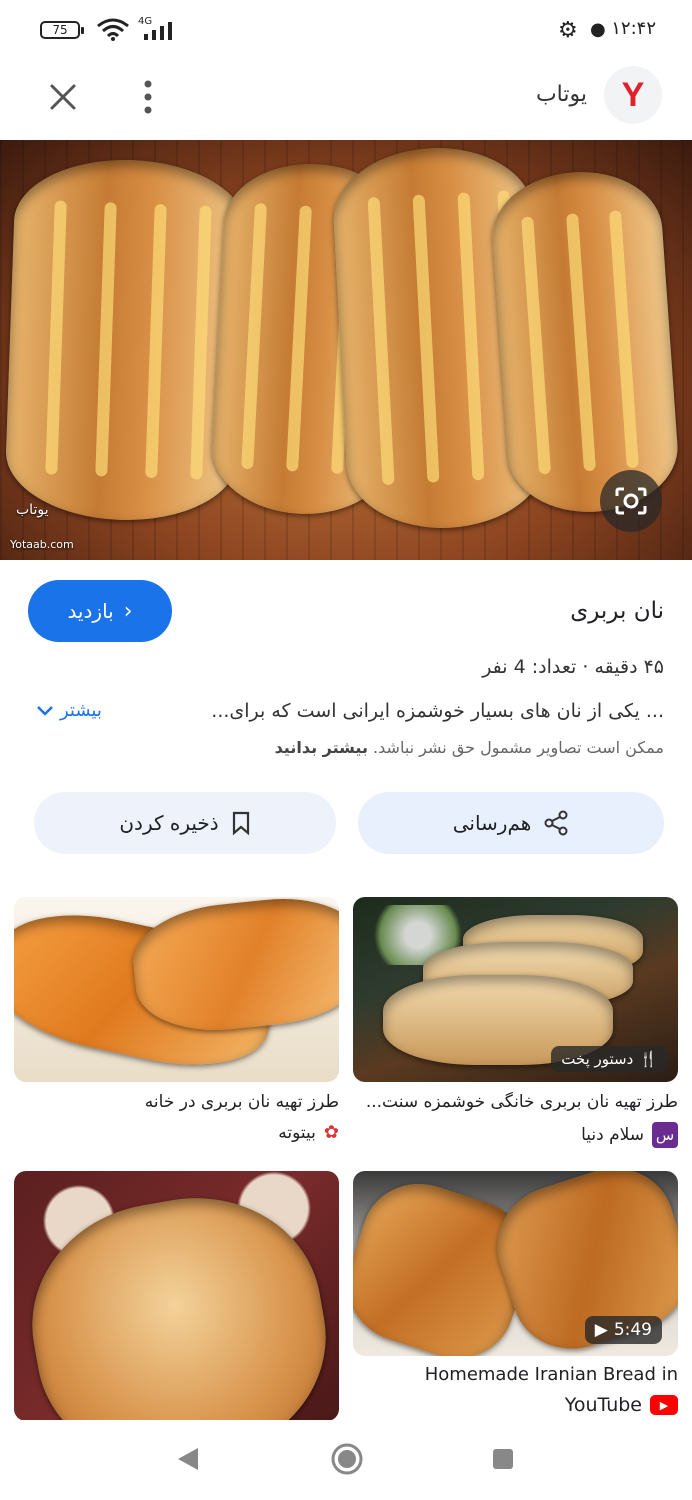 The image size is (692, 1500). What do you see at coordinates (81, 710) in the screenshot?
I see `more-label: بیشتر` at bounding box center [81, 710].